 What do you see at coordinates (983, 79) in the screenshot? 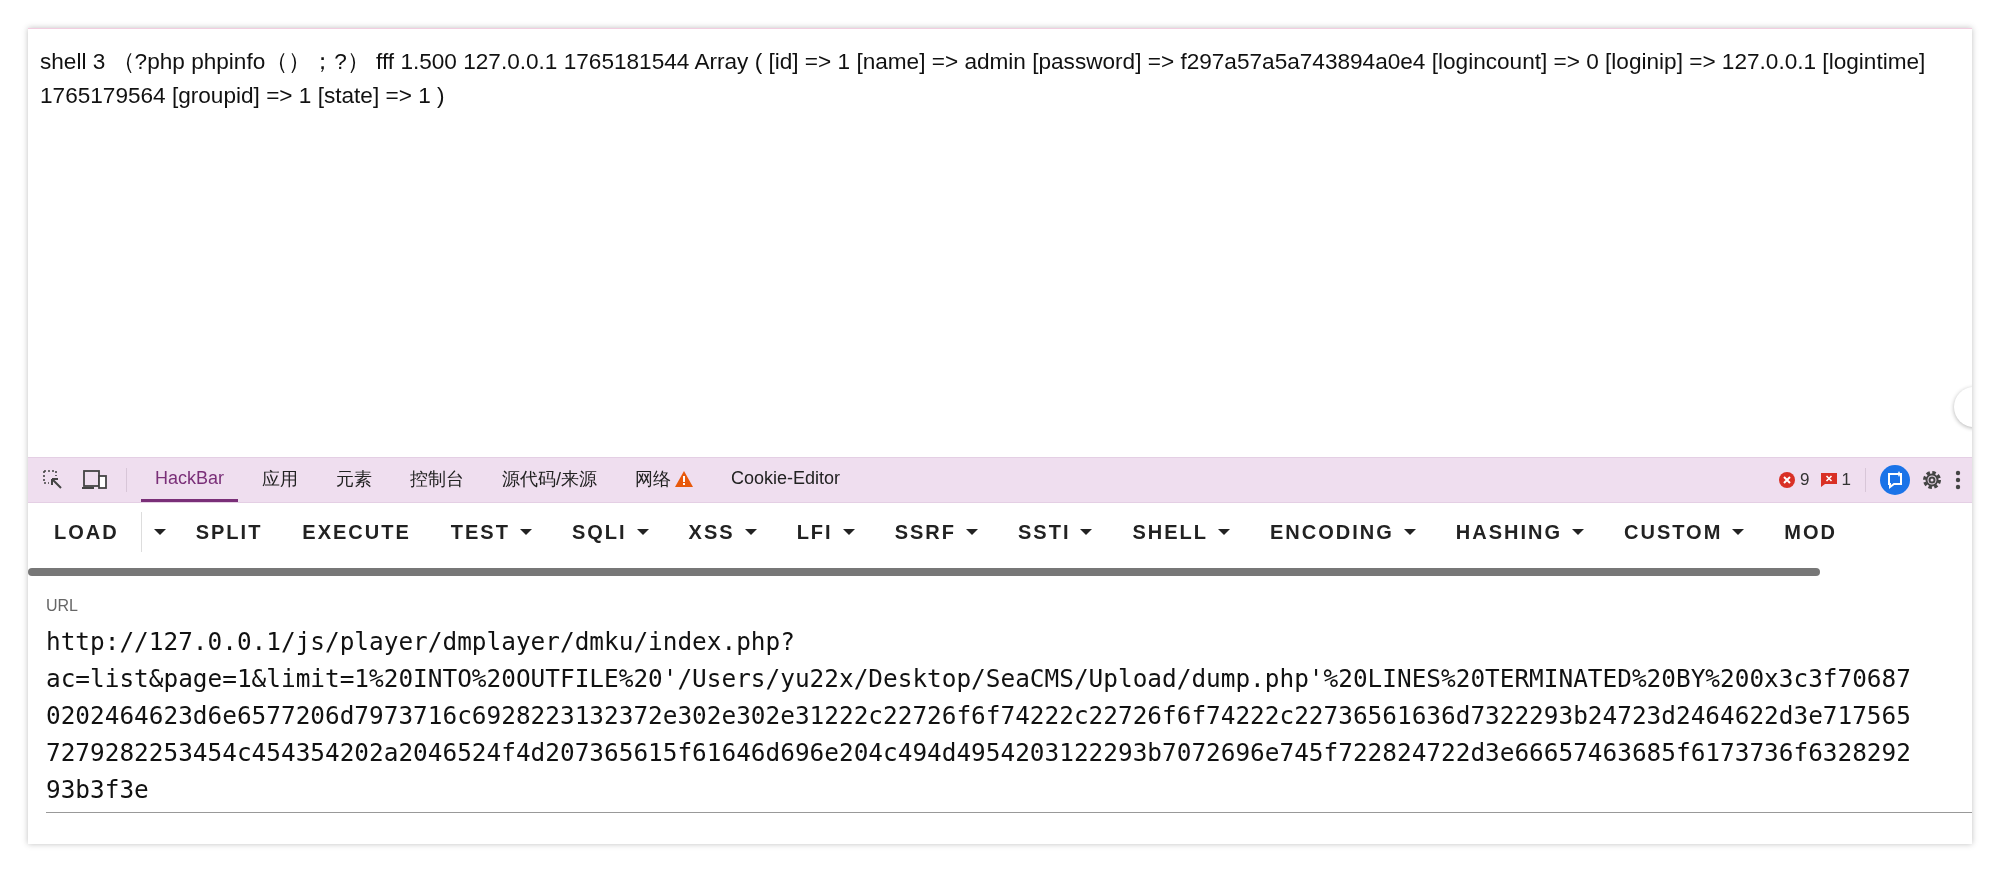
I see `page-output-text: shell 3 （?php phpinfo（）；?） fff 1.500 127.0.0.1 1765181544 Array ( [id] => 1 [name] => admin [password] => f297a57a5a743894a0e4 [logincount] => 0 [loginip] => 127.0.0.1 [logintime] 1765179564 [groupid] => 1 [state] => 1 )` at bounding box center [983, 79].